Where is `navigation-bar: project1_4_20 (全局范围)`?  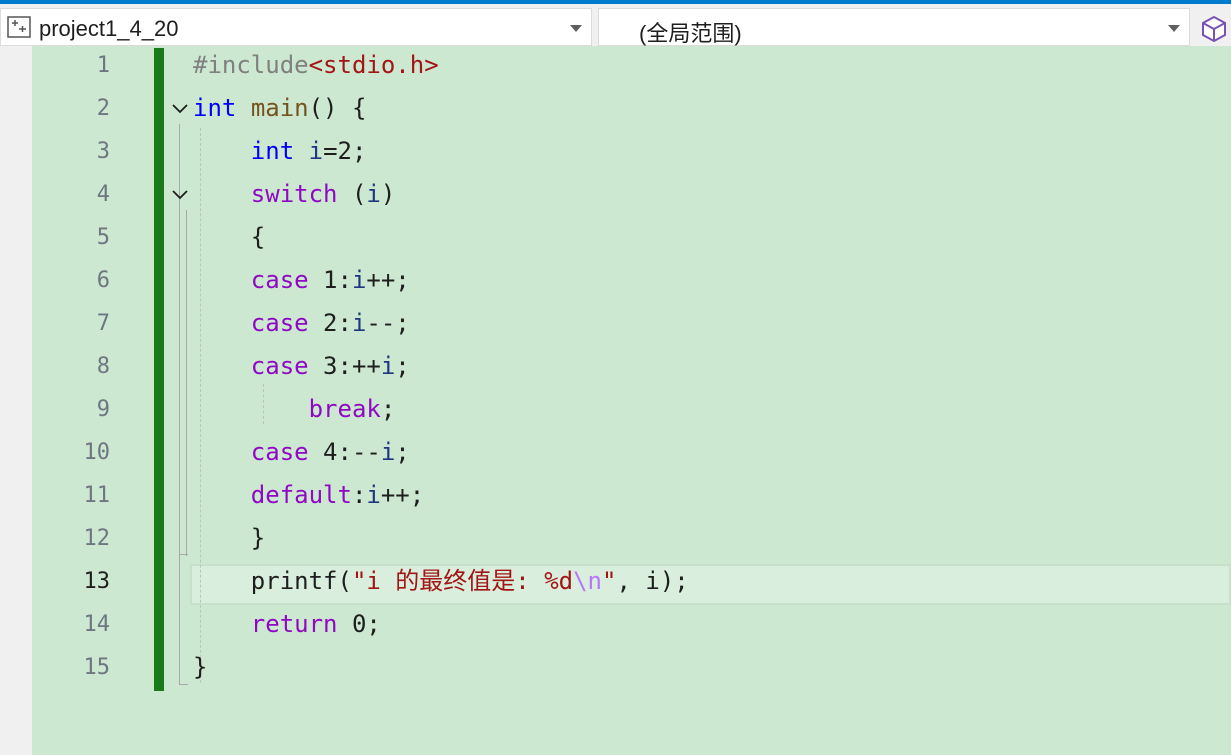 navigation-bar: project1_4_20 (全局范围) is located at coordinates (615, 25).